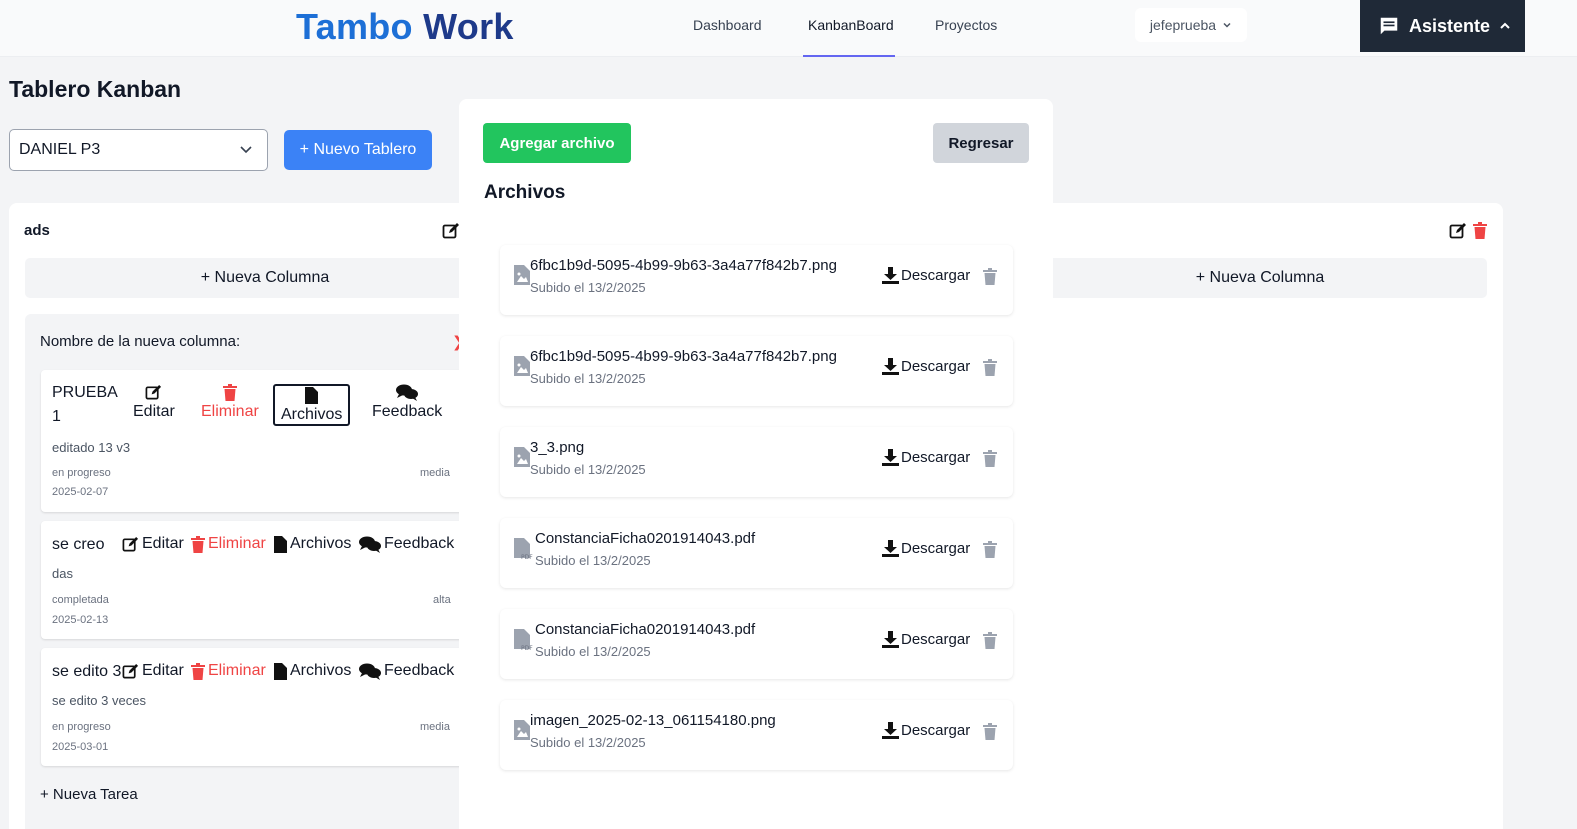 The height and width of the screenshot is (829, 1577). Describe the element at coordinates (1260, 278) in the screenshot. I see `new-column-button-right: + Nueva Columna` at that location.